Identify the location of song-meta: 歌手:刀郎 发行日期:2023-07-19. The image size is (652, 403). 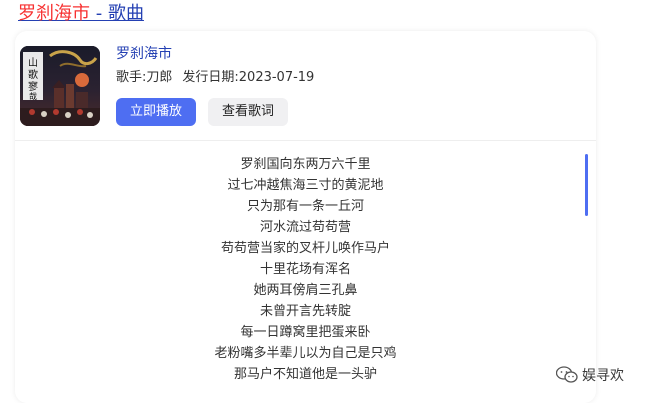
(215, 78).